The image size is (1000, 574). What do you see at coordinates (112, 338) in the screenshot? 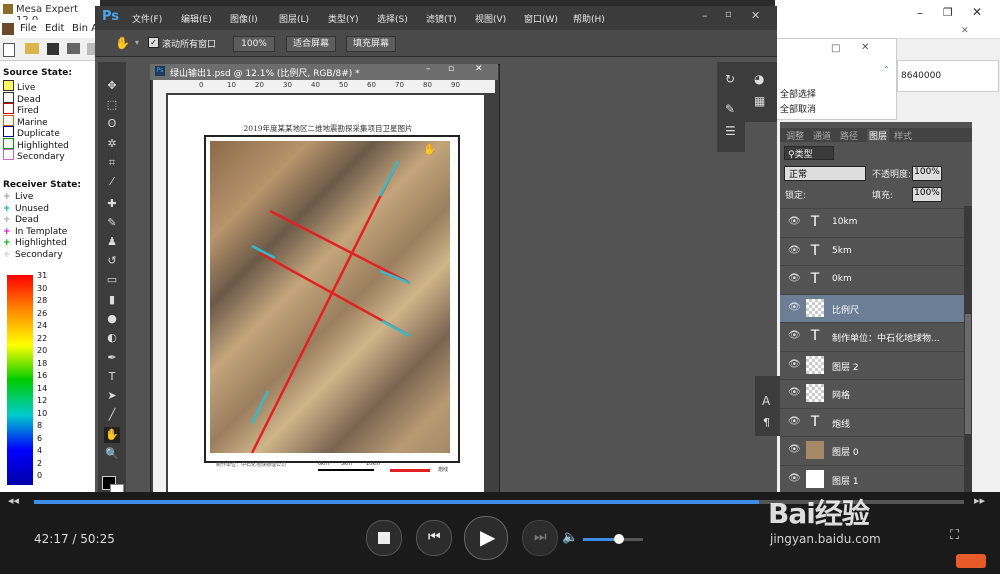
I see `dodge-tool-icon: ◐` at bounding box center [112, 338].